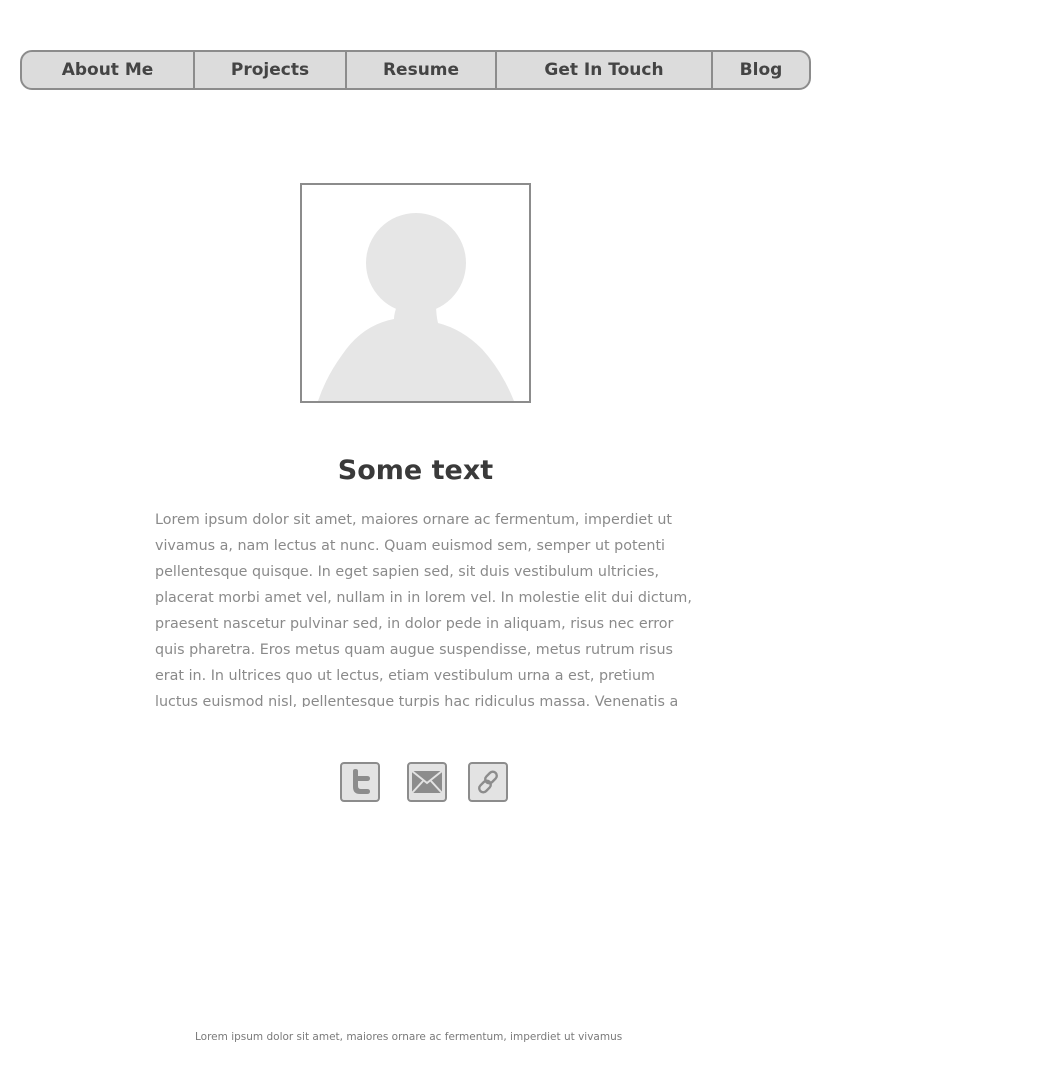  I want to click on link-button, so click(488, 782).